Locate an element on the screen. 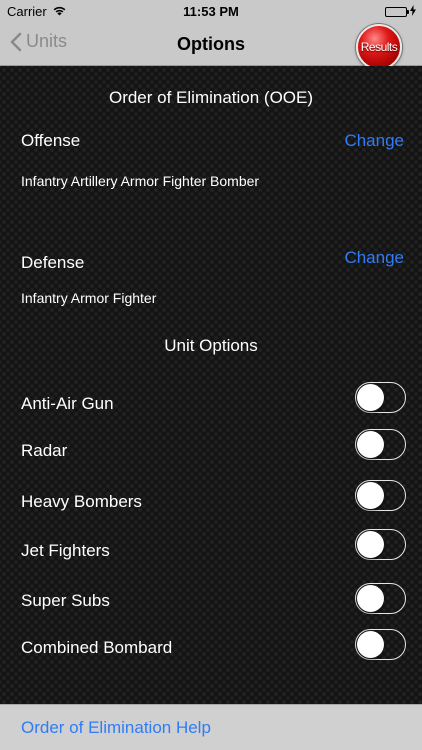 The height and width of the screenshot is (750, 422). offense-label: Offense is located at coordinates (51, 140).